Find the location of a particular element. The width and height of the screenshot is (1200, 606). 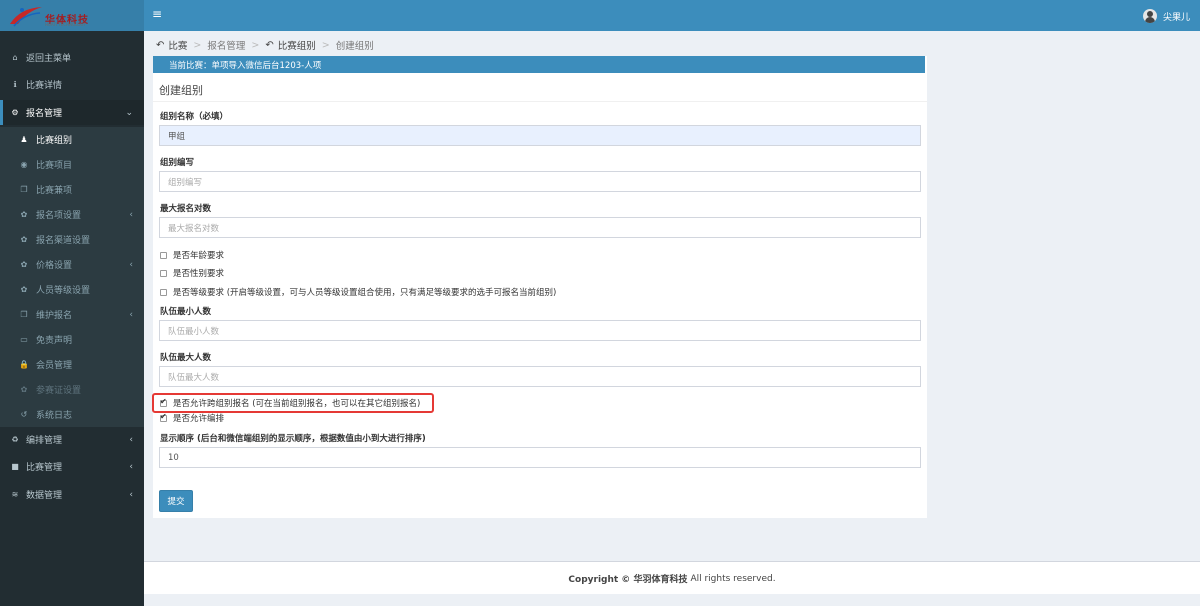

group-code-input: 组别编写 is located at coordinates (540, 181).